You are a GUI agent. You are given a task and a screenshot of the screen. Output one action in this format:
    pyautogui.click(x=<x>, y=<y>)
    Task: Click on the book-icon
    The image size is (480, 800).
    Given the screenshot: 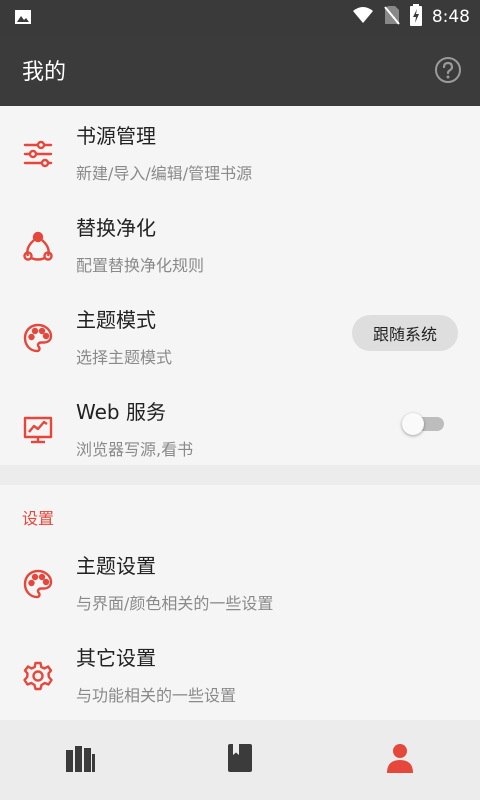 What is the action you would take?
    pyautogui.click(x=240, y=760)
    